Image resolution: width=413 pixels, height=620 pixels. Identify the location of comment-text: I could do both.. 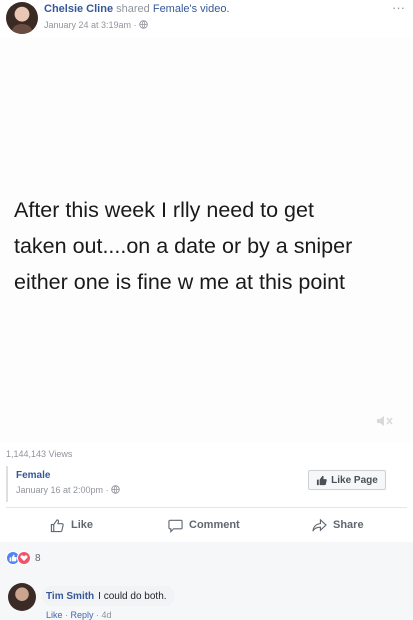
(132, 596).